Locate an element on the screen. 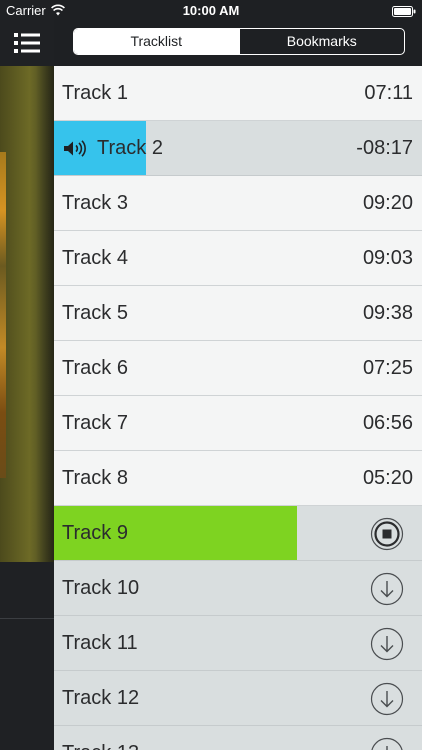  list-menu-icon is located at coordinates (27, 43).